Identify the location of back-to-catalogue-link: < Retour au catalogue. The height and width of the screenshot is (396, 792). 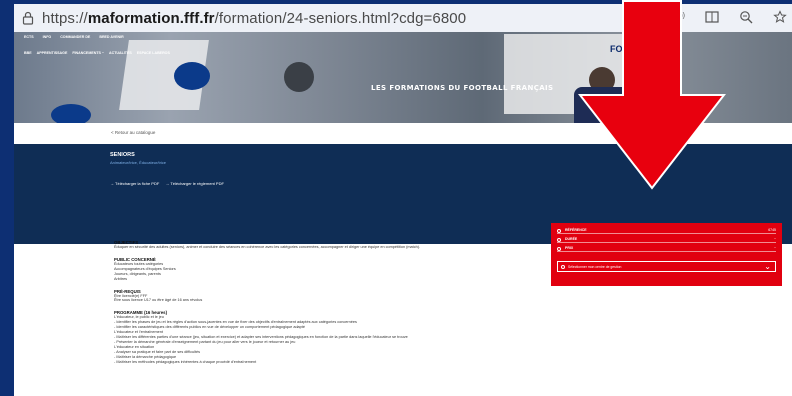
(133, 132).